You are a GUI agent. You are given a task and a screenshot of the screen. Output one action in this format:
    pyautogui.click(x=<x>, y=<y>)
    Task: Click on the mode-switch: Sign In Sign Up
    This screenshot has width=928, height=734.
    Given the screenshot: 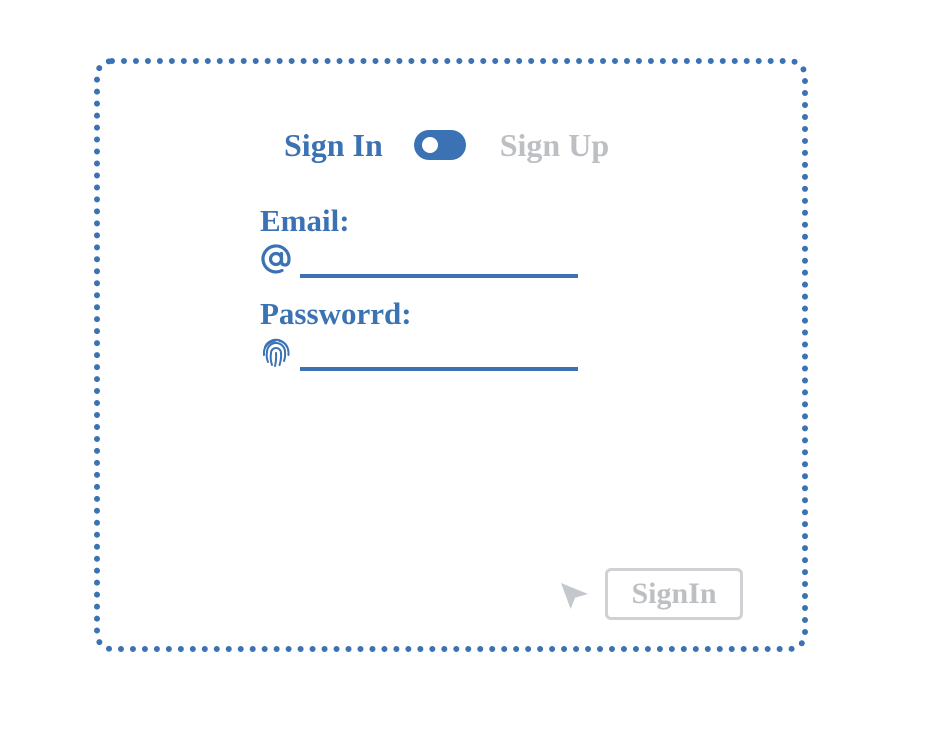 What is the action you would take?
    pyautogui.click(x=446, y=145)
    